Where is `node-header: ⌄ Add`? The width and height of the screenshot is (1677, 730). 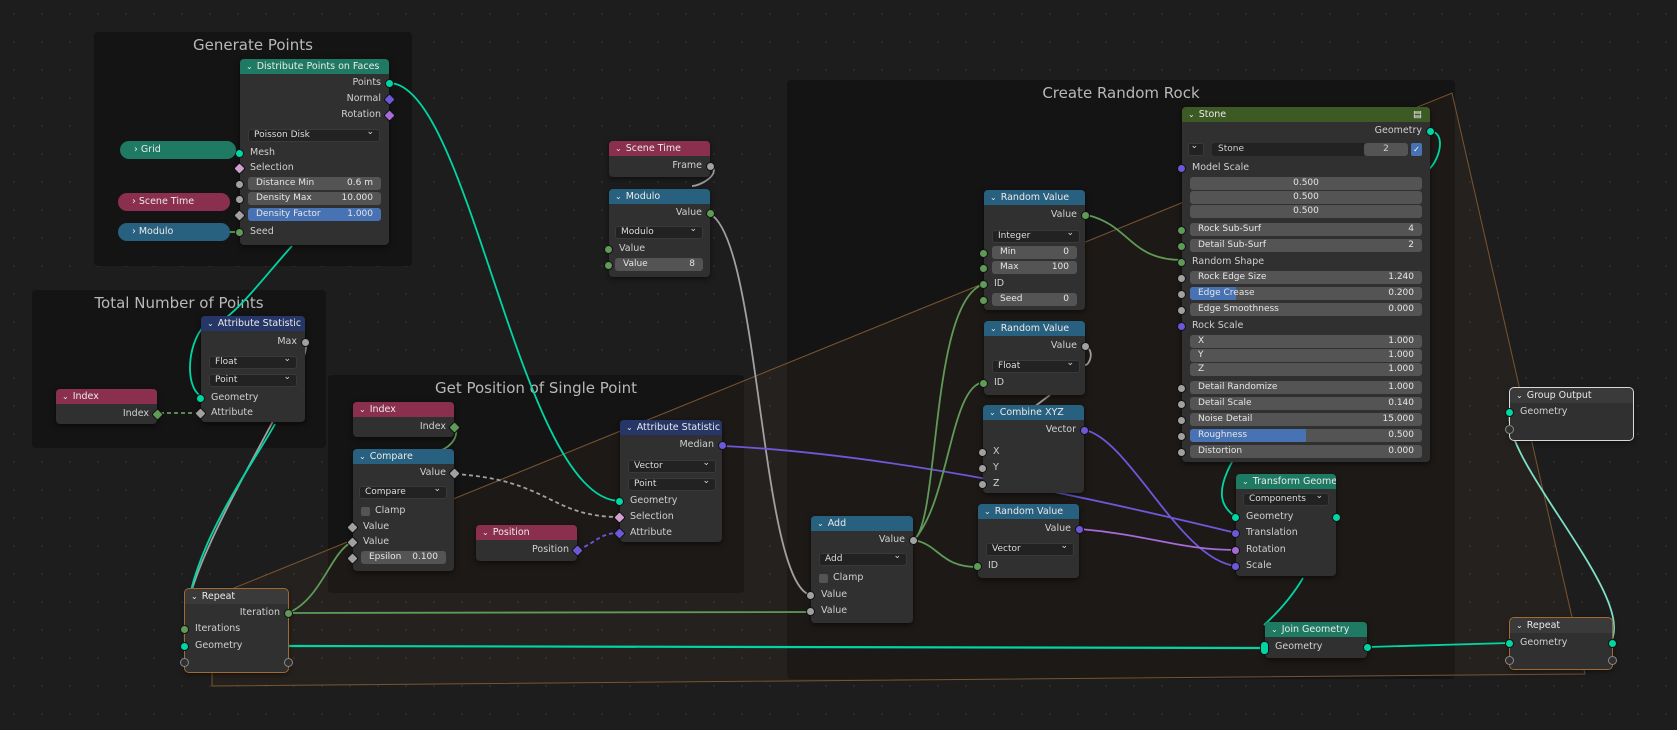 node-header: ⌄ Add is located at coordinates (862, 523).